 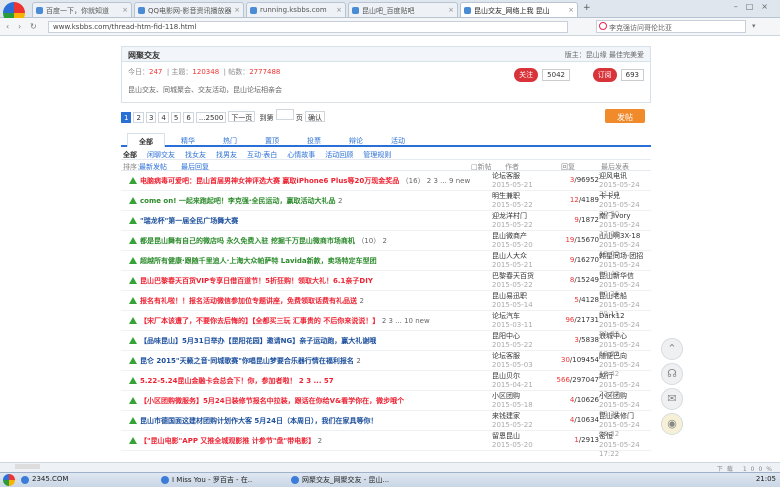 What do you see at coordinates (195, 155) in the screenshot?
I see `subtab: 找女友` at bounding box center [195, 155].